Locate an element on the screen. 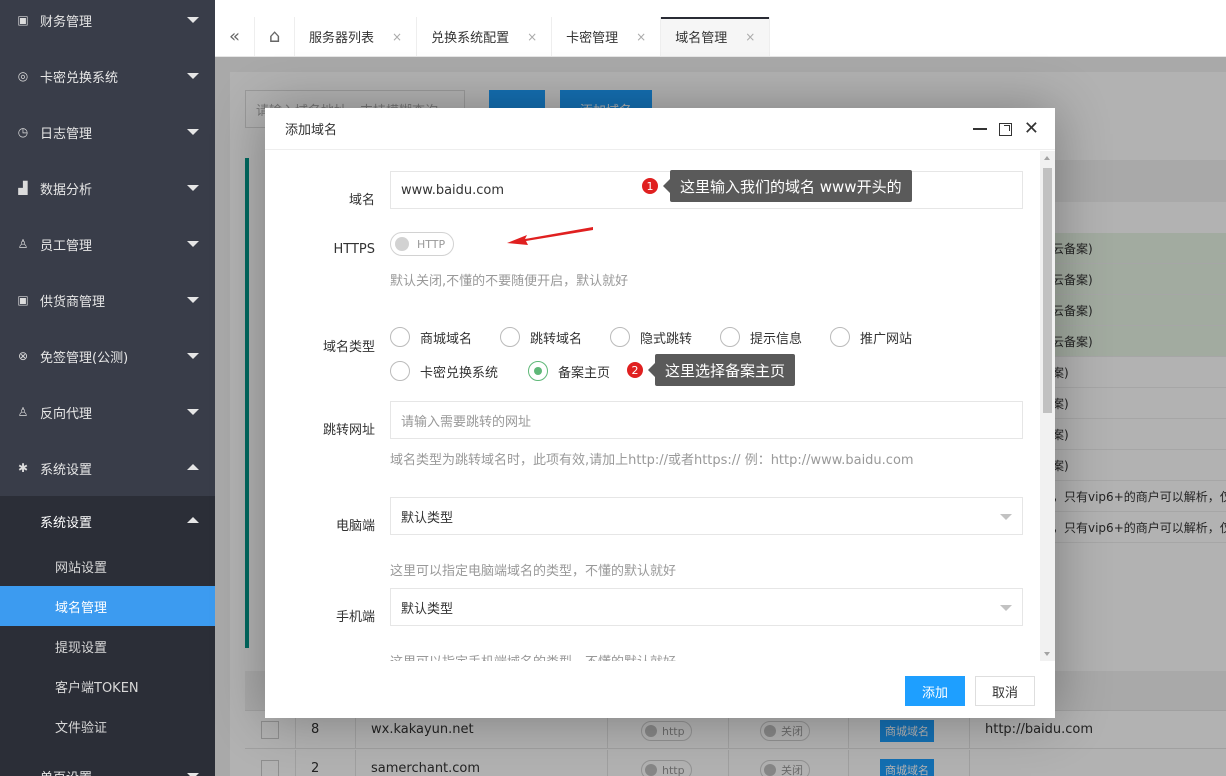  sidebar-item-site-settings: 网站设置 is located at coordinates (107, 566).